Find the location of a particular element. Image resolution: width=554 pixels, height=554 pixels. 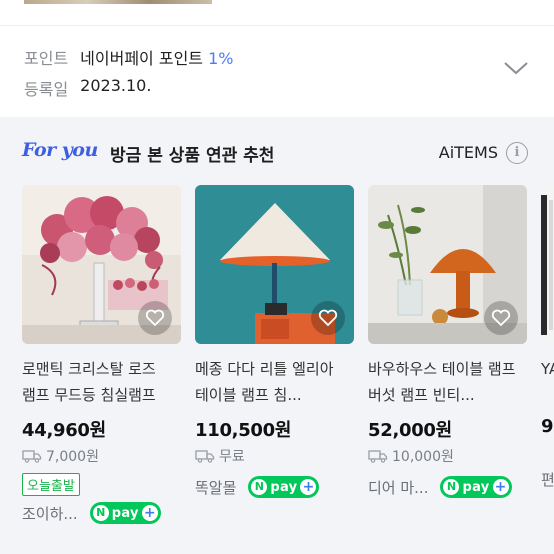

aitems-label: AiTEMS is located at coordinates (468, 152).